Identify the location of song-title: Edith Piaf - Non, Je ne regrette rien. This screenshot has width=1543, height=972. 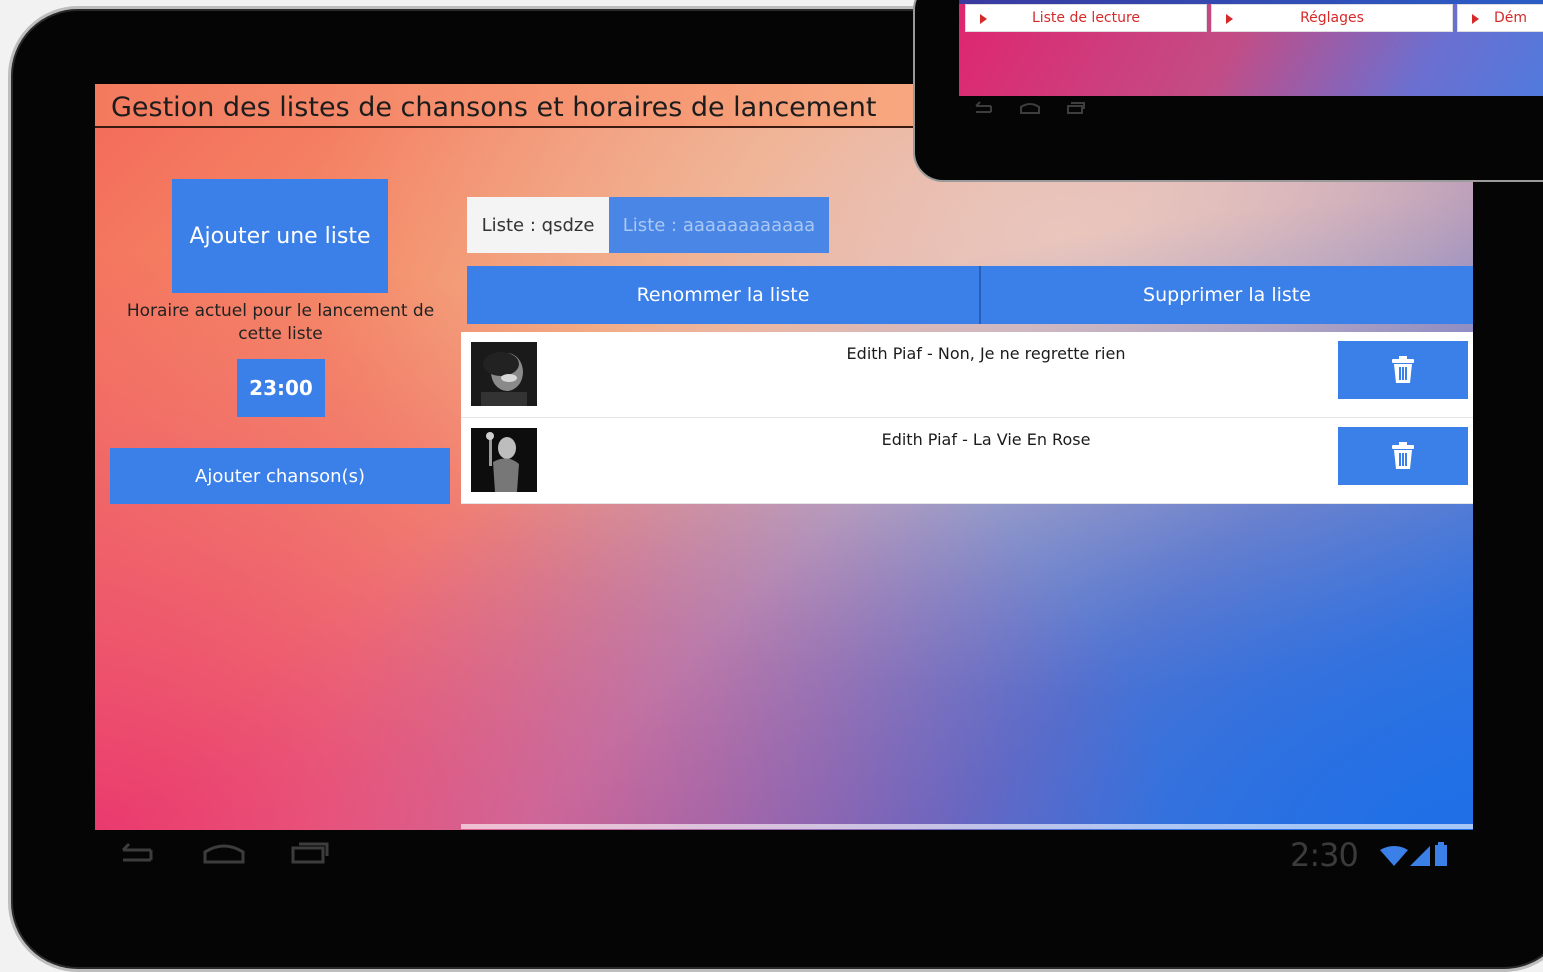
(986, 353).